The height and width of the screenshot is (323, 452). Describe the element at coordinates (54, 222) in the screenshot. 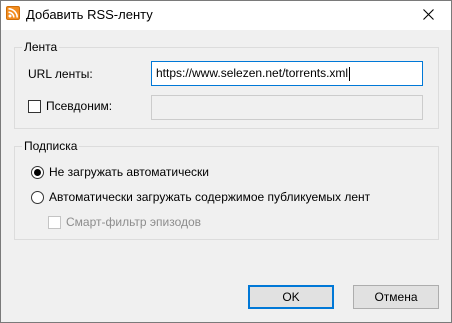

I see `smart-filter-checkbox` at that location.